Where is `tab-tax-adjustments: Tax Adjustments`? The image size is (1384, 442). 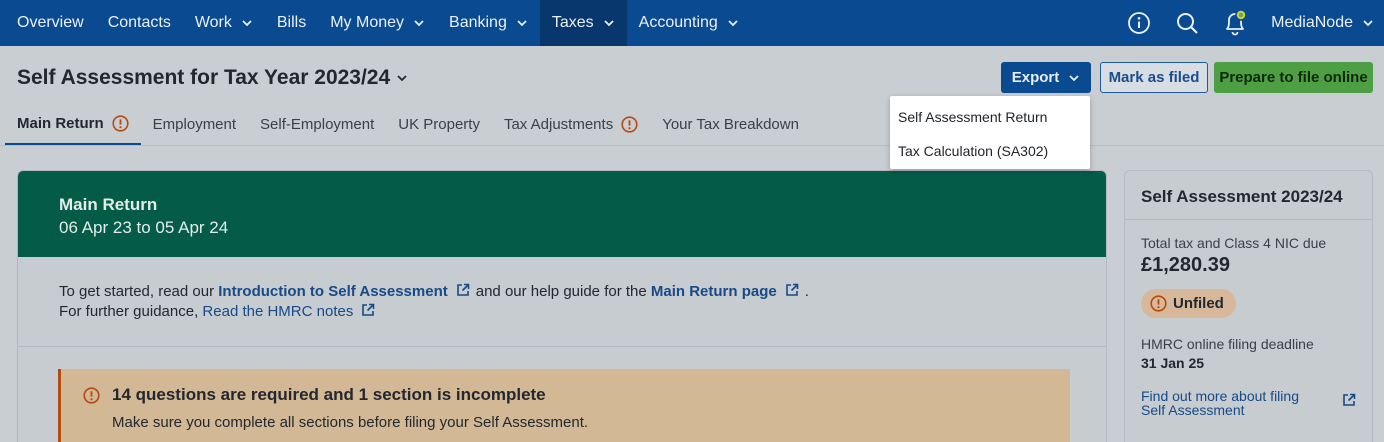 tab-tax-adjustments: Tax Adjustments is located at coordinates (571, 124).